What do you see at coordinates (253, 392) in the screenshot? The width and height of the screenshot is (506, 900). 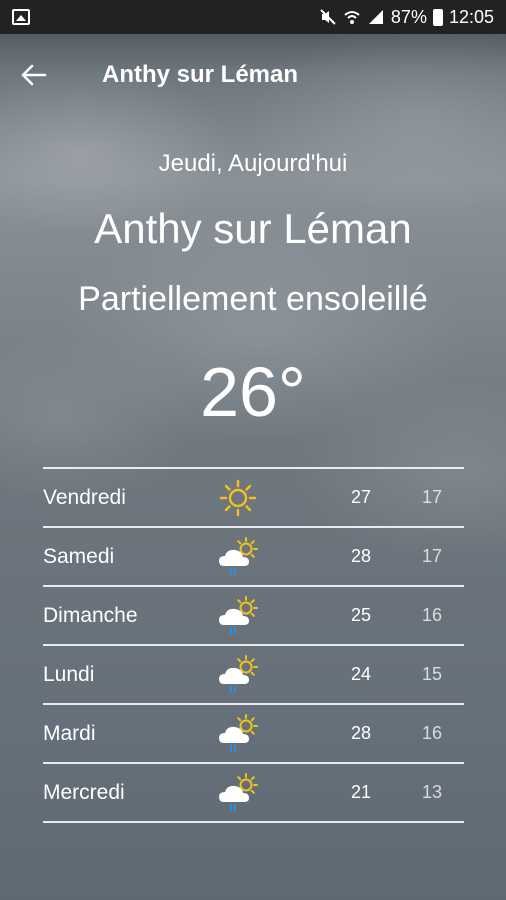 I see `current-temperature: 26°` at bounding box center [253, 392].